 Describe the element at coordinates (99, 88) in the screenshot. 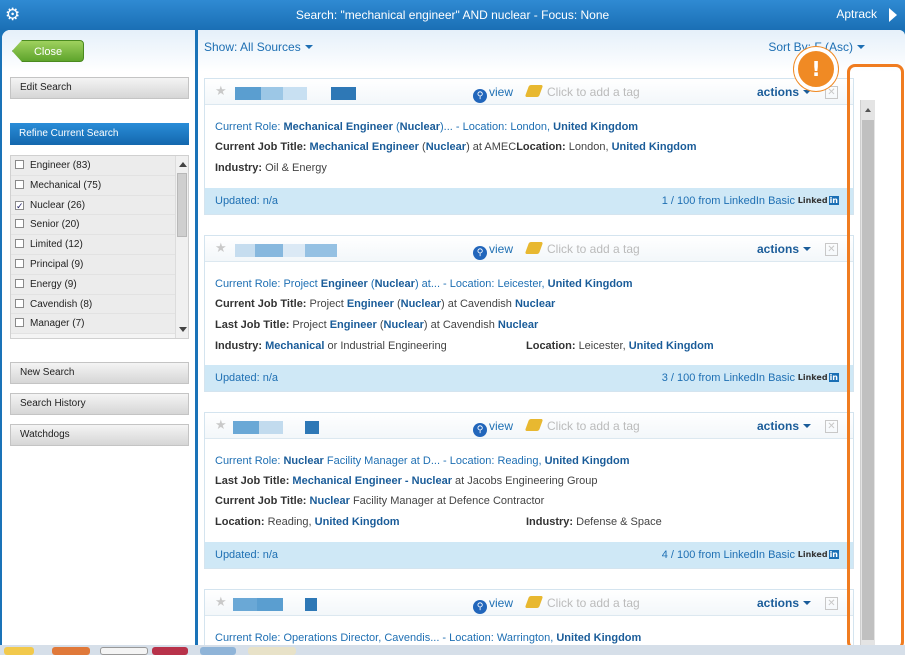

I see `edit-search-button: Edit Search` at that location.